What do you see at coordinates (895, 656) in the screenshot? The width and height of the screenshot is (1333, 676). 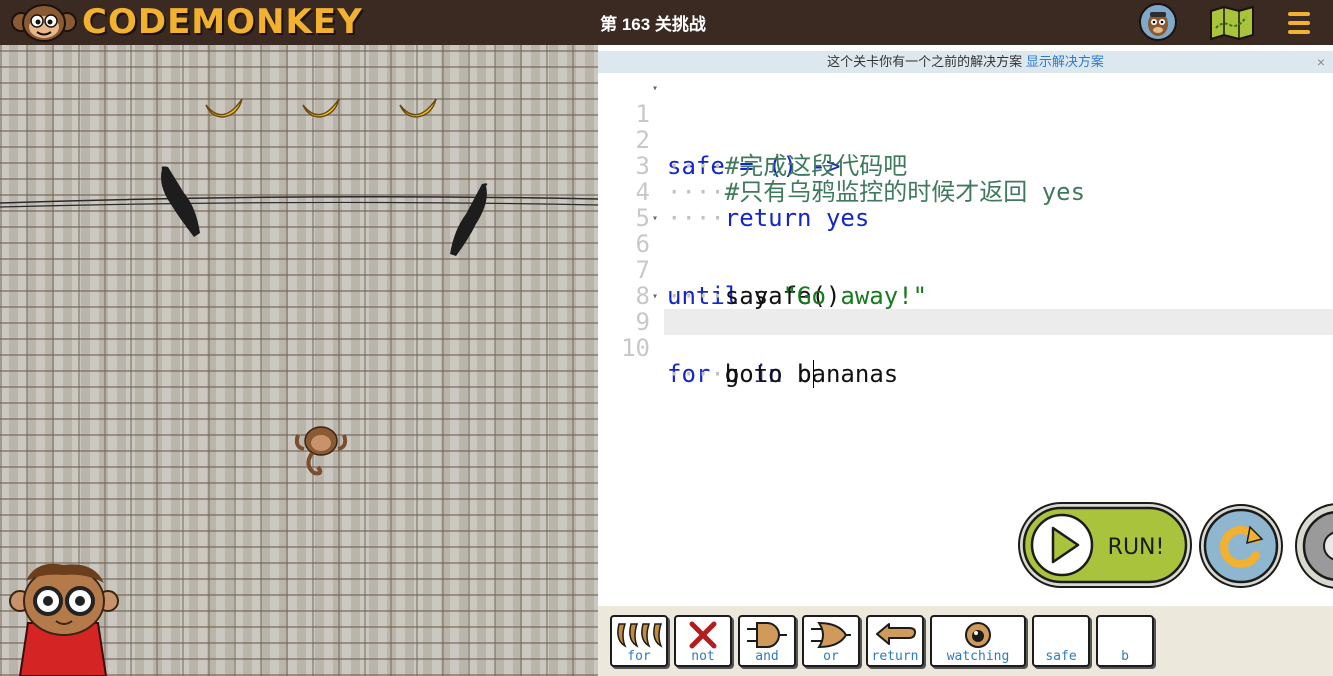 I see `chip-label: return` at bounding box center [895, 656].